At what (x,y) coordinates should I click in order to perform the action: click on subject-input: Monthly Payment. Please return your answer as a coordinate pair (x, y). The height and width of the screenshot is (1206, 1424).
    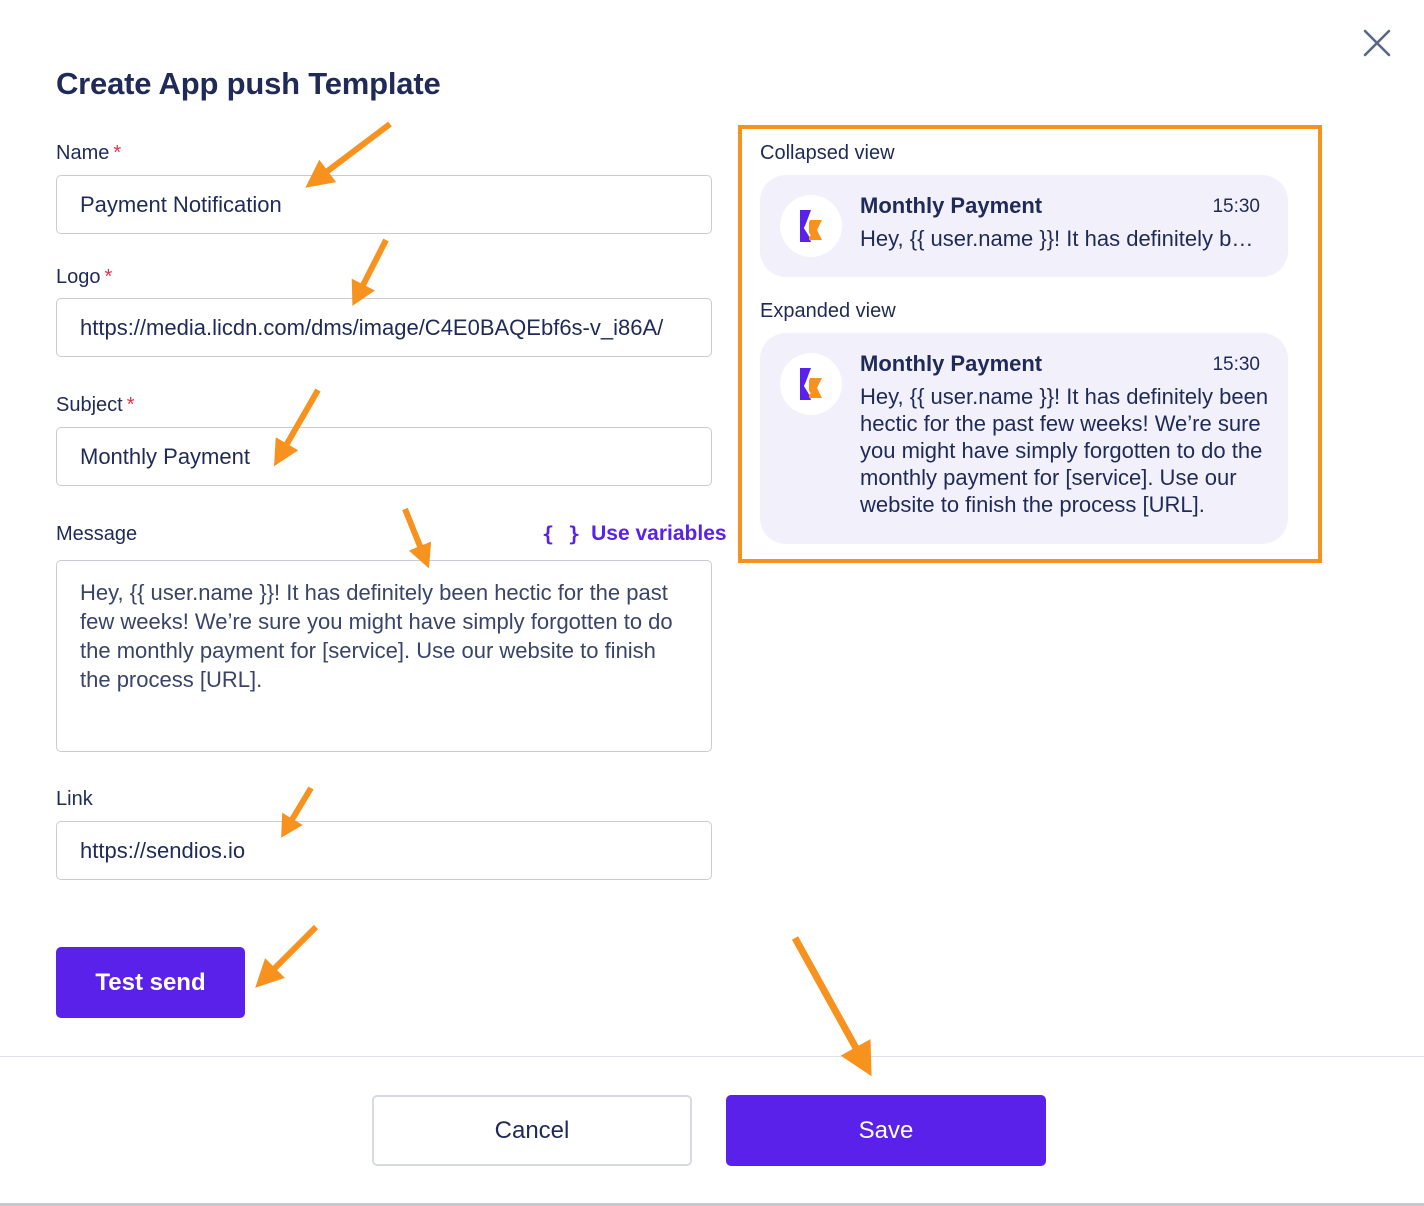
    Looking at the image, I should click on (384, 456).